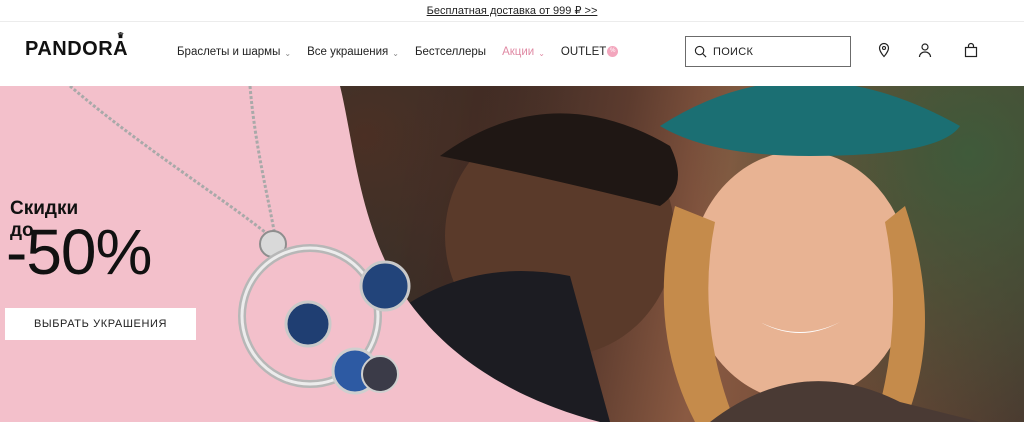 The height and width of the screenshot is (422, 1024). I want to click on nav-label: Браслеты и шармы, so click(229, 52).